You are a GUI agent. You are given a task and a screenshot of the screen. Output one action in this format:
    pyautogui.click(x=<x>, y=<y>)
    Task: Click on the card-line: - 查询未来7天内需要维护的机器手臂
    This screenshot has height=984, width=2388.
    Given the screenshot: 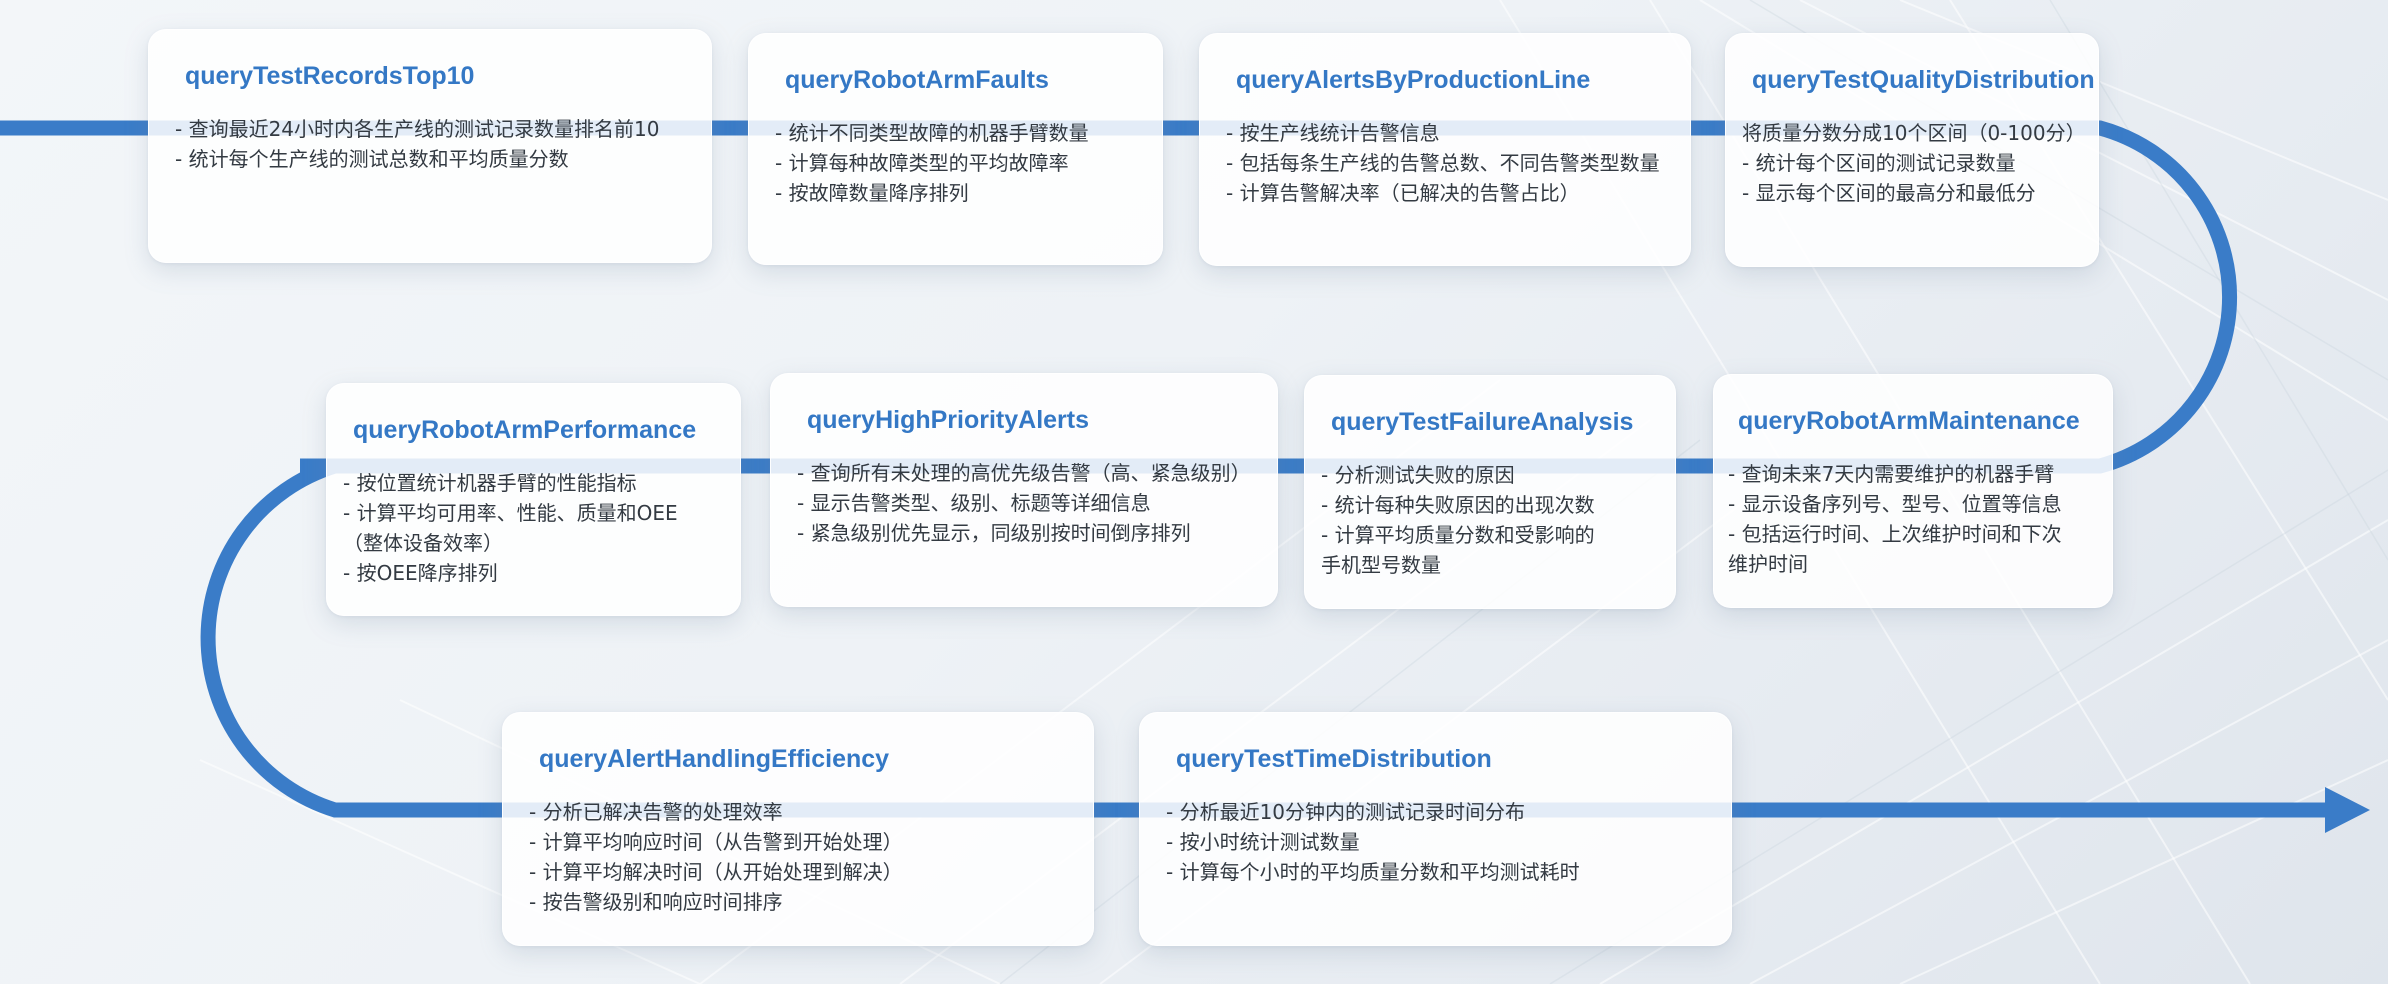 What is the action you would take?
    pyautogui.click(x=1891, y=474)
    